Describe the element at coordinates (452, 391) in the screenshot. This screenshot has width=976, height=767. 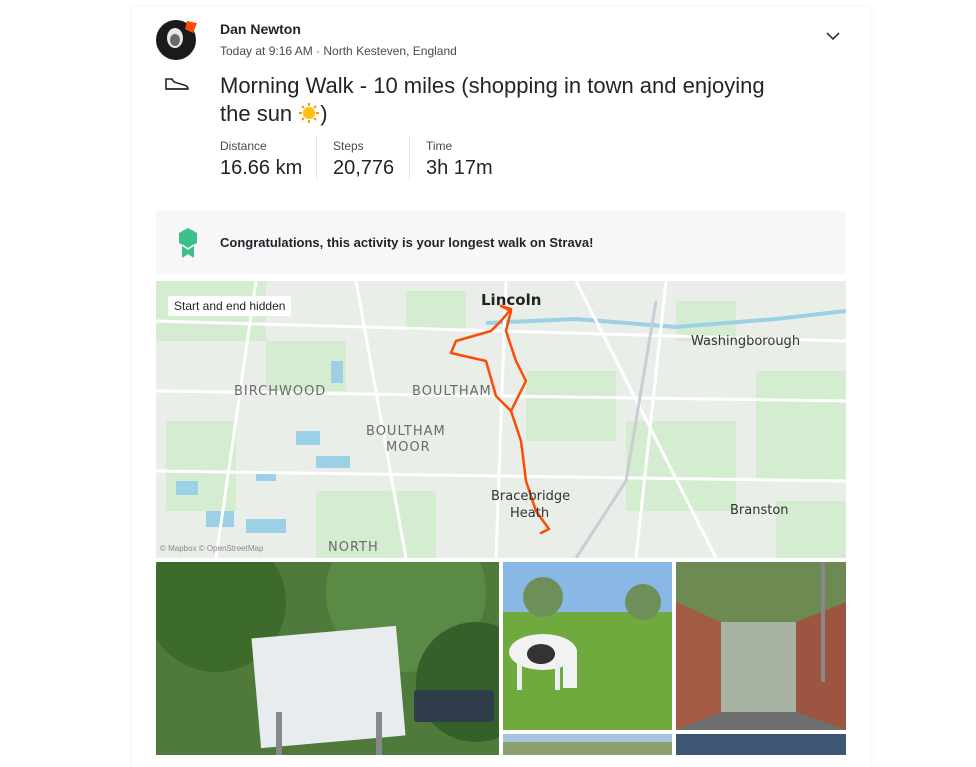
I see `map-label-boultham: BOULTHAM` at that location.